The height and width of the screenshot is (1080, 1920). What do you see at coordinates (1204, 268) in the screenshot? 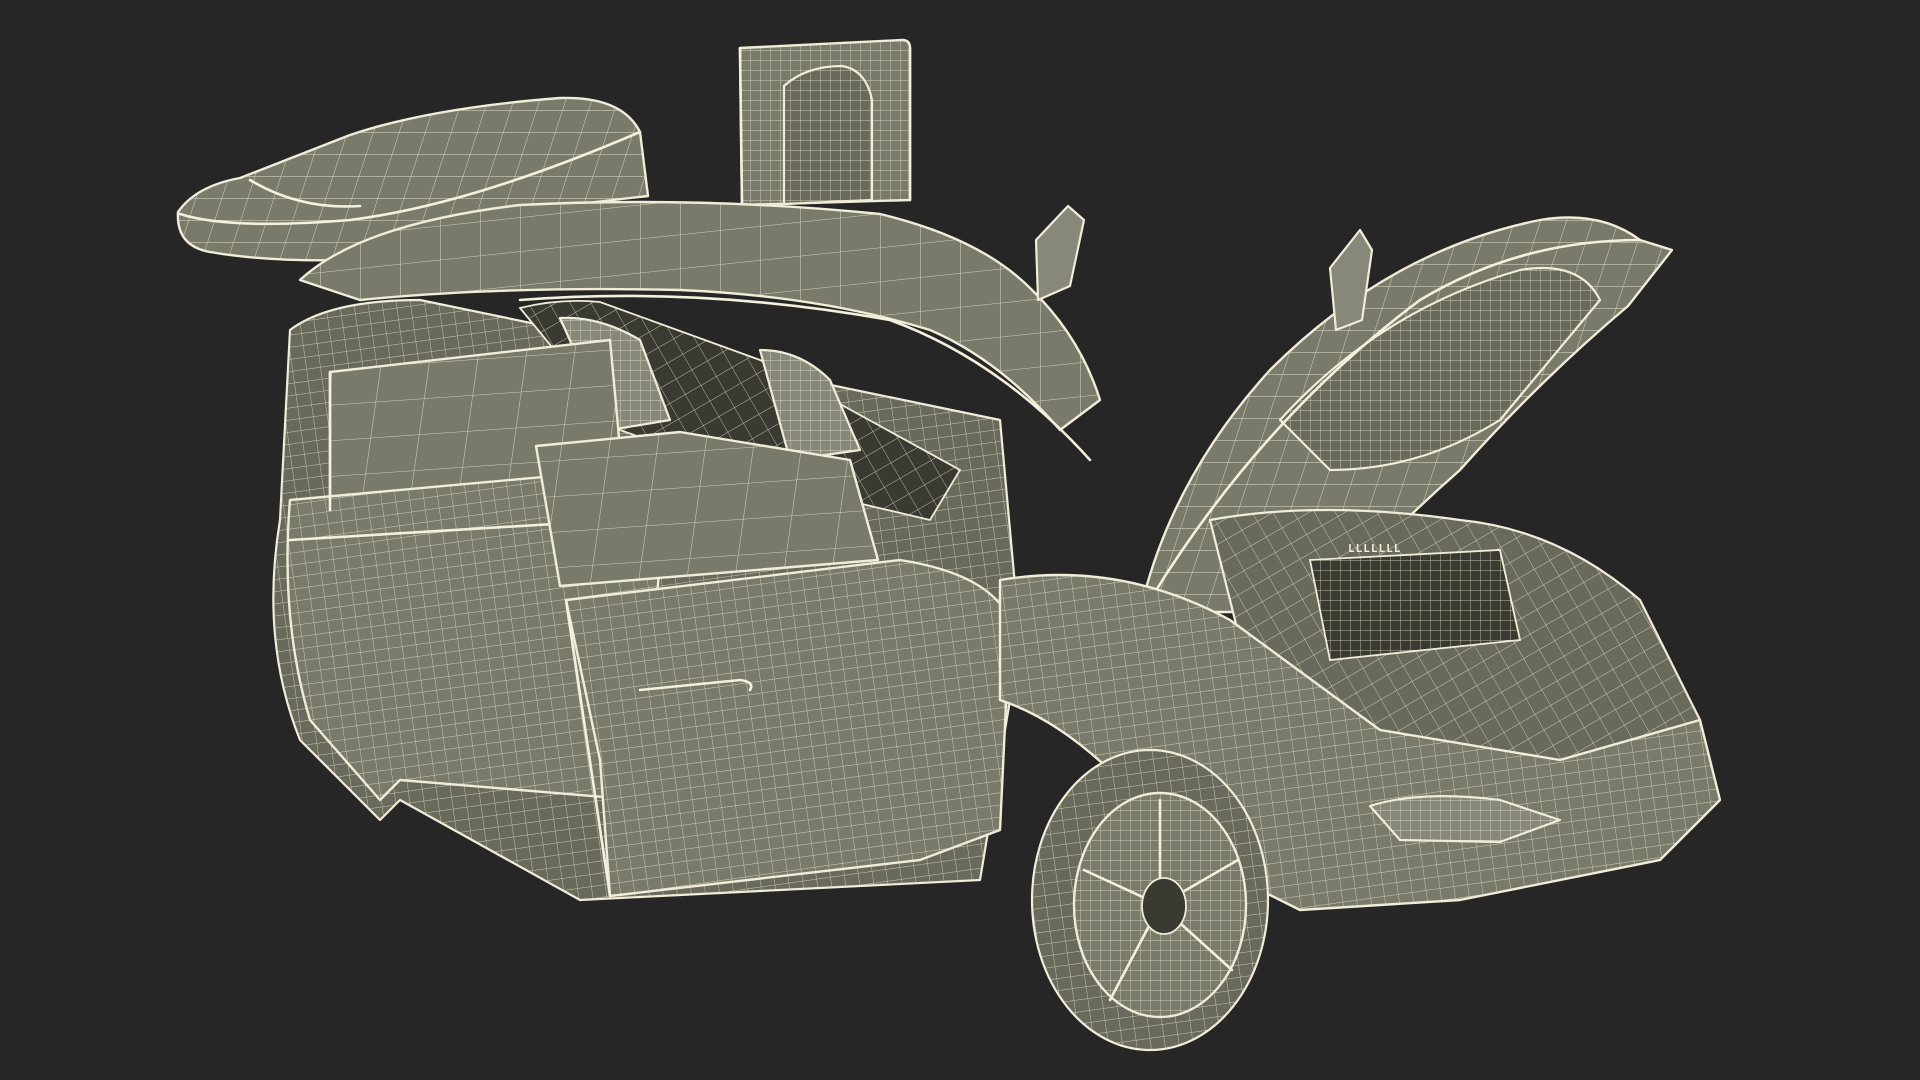
I see `side-mirrors` at bounding box center [1204, 268].